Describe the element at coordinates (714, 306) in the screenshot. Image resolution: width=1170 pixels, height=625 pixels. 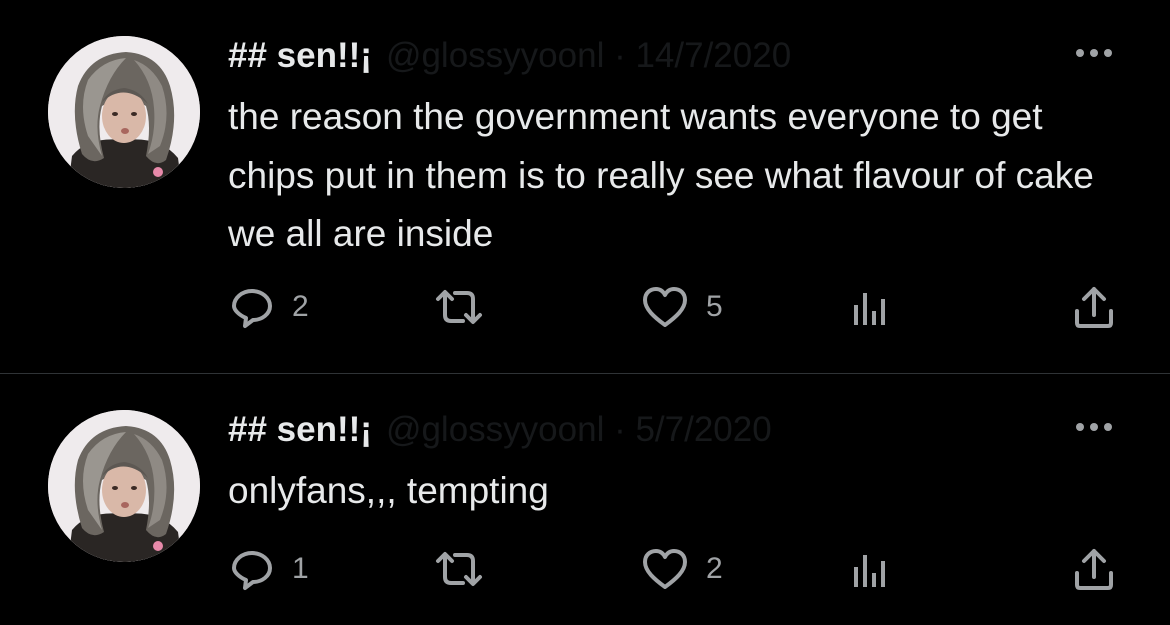
I see `like-count: 5` at that location.